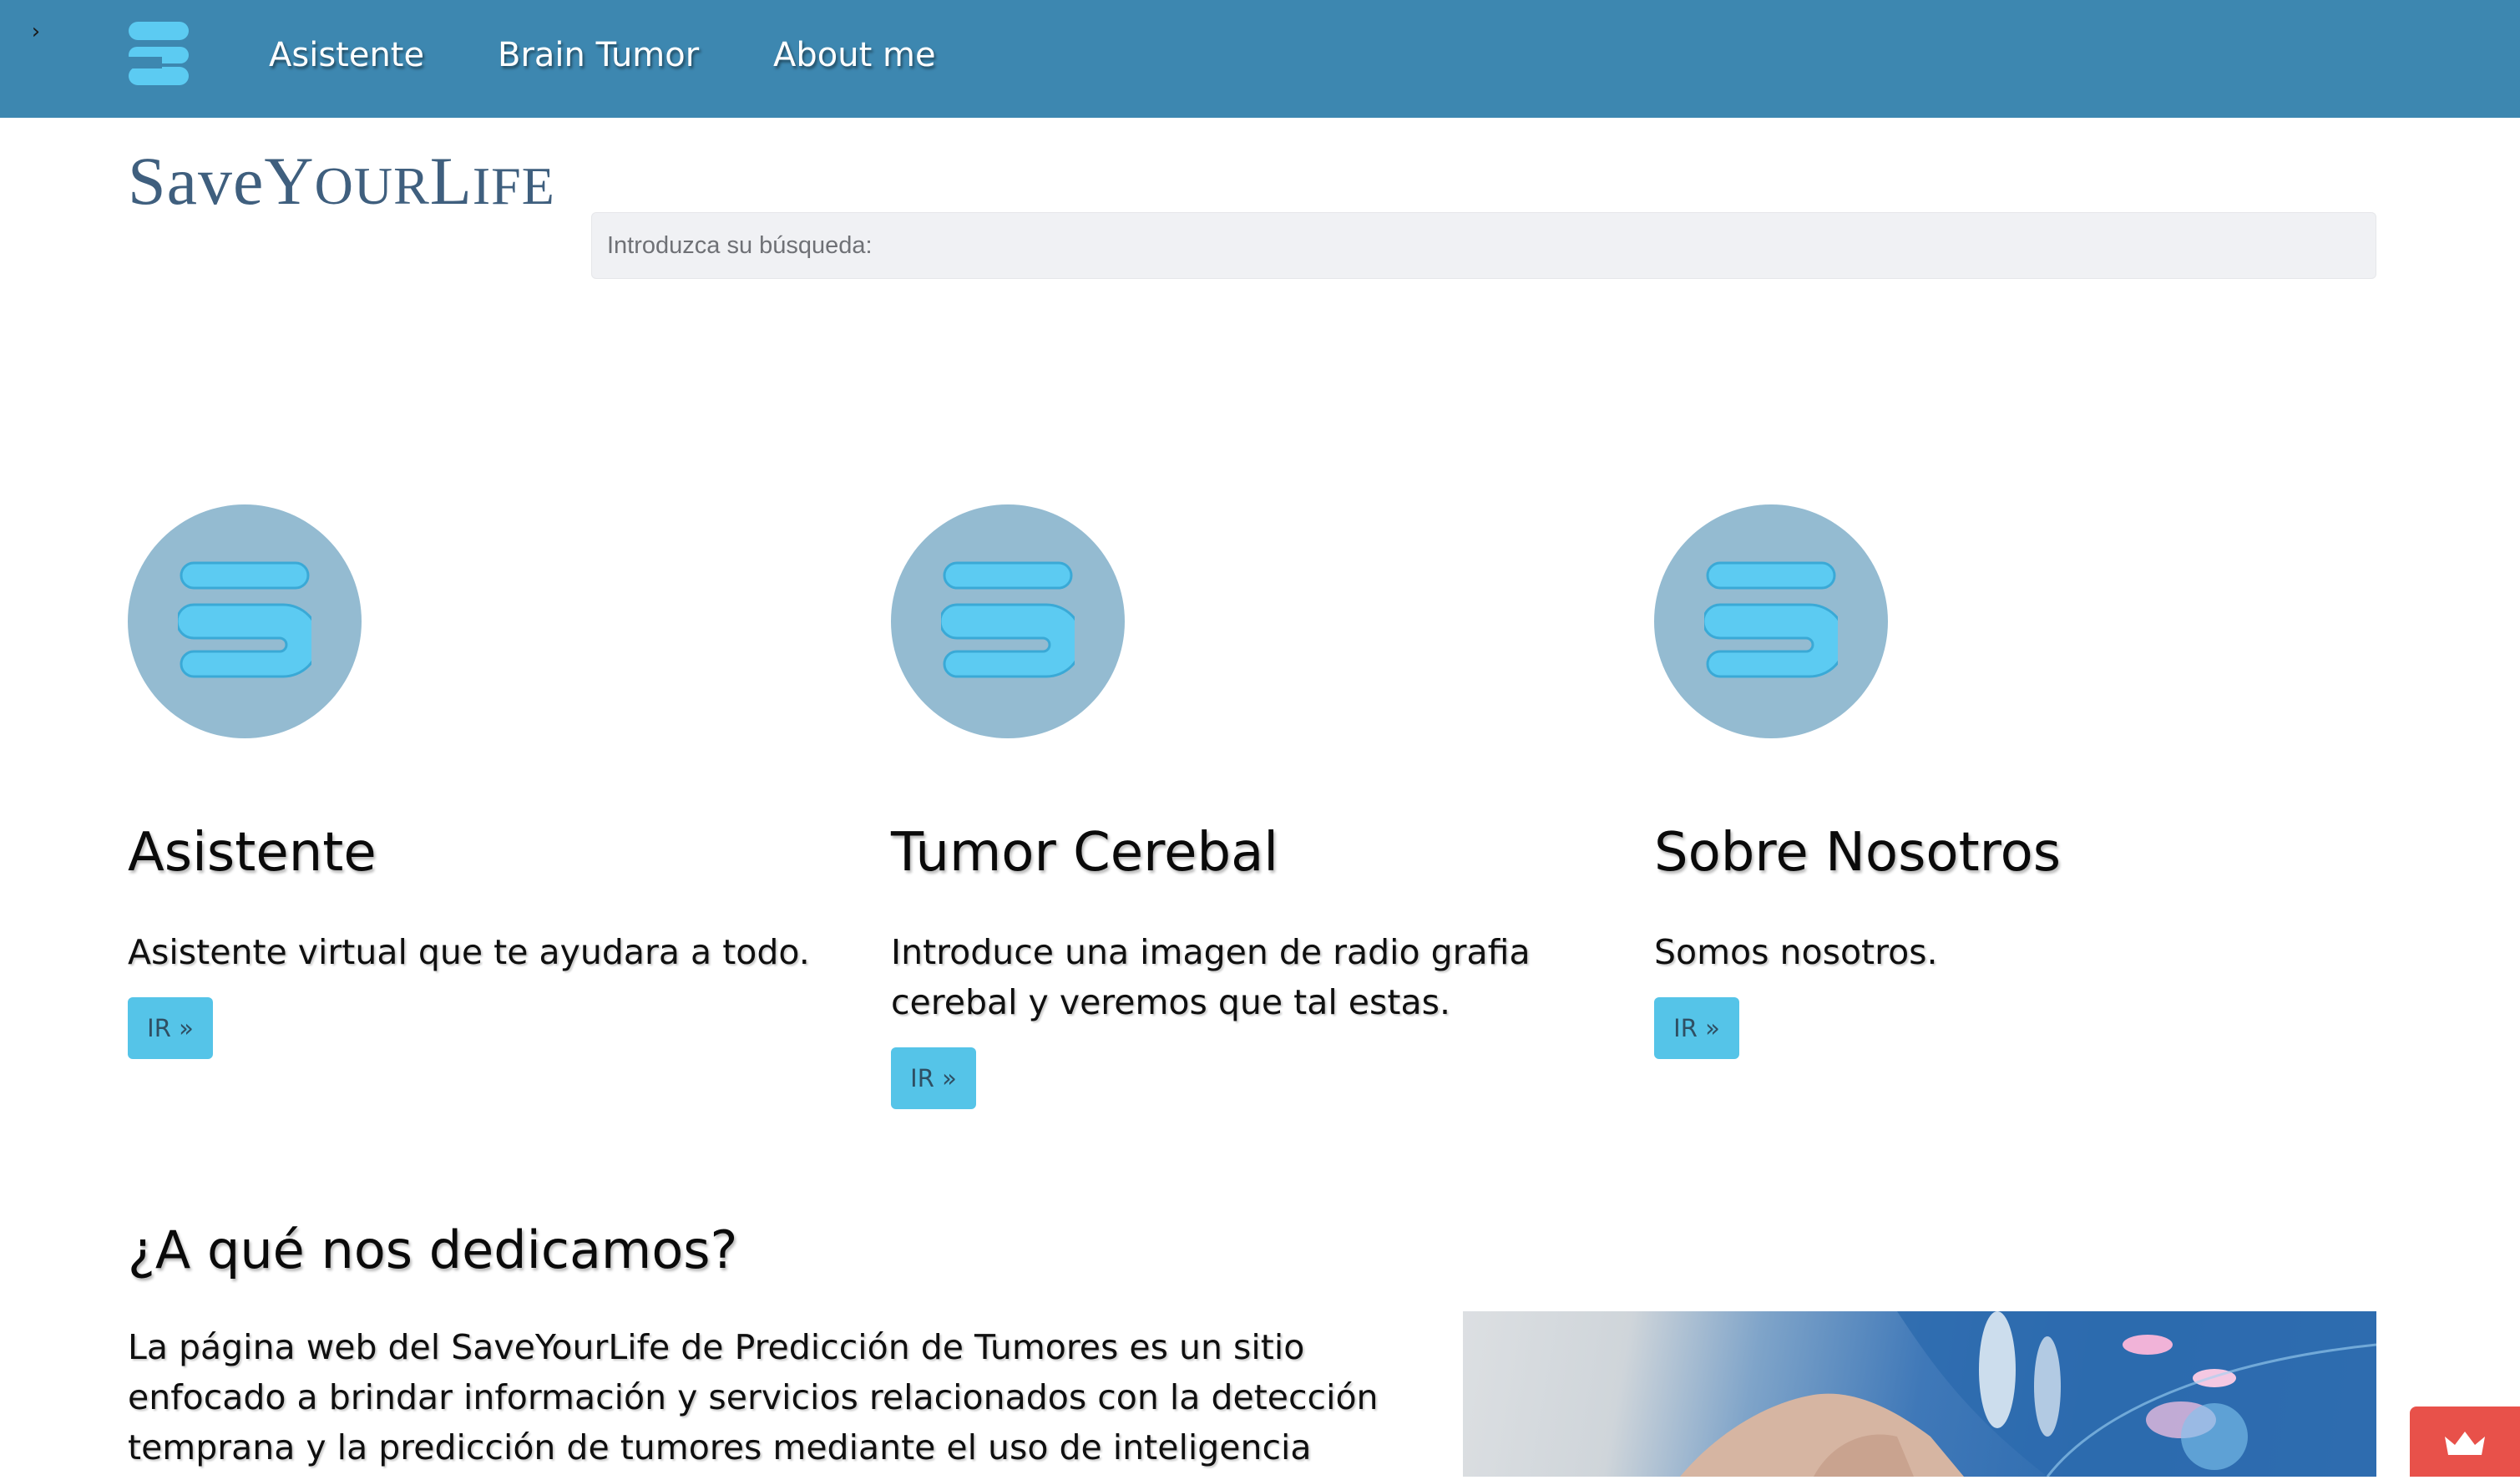  What do you see at coordinates (252, 853) in the screenshot?
I see `card-title: Asistente` at bounding box center [252, 853].